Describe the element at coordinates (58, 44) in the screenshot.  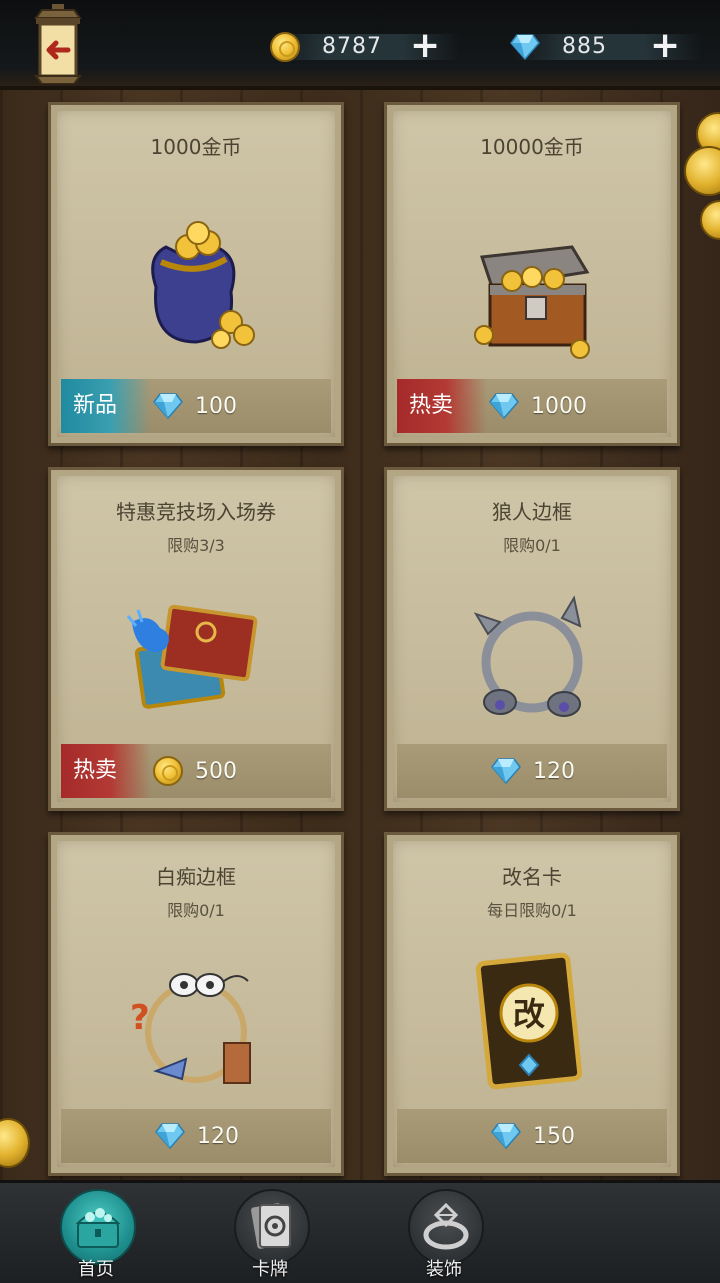
I see `back-lantern-button` at that location.